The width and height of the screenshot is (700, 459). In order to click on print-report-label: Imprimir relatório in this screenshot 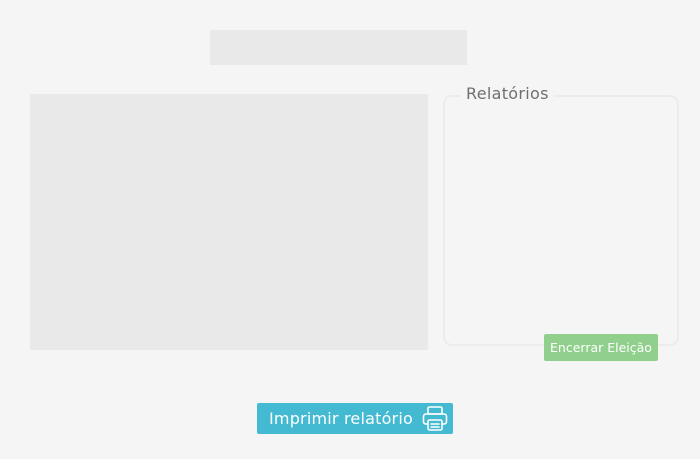, I will do `click(341, 418)`.